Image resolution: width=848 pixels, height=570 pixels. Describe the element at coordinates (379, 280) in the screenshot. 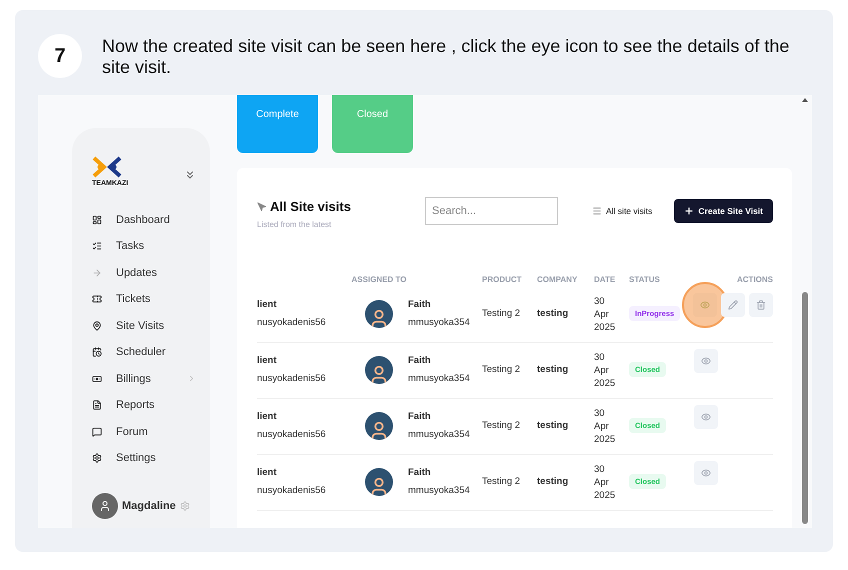

I see `column-header: ASSIGNED TO` at that location.